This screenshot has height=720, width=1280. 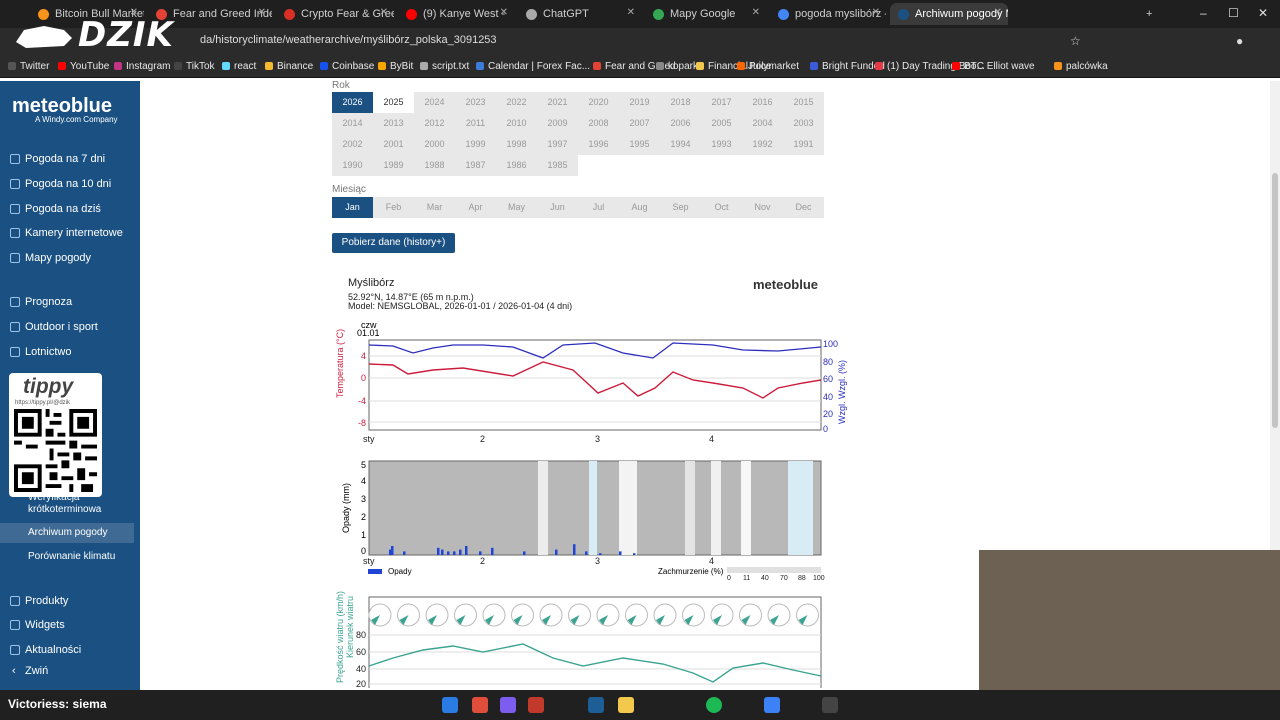 What do you see at coordinates (626, 705) in the screenshot?
I see `folder-icon` at bounding box center [626, 705].